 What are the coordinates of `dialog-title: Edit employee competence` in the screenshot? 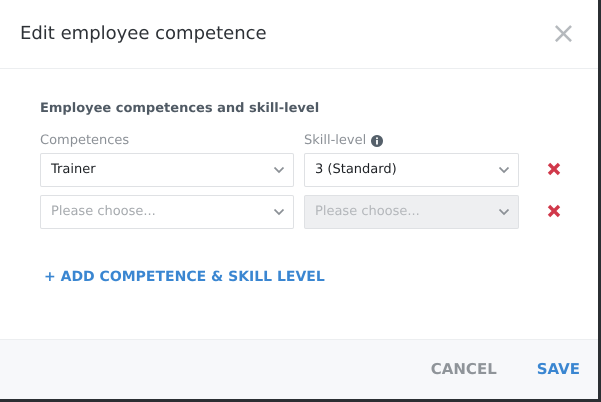 It's located at (143, 34).